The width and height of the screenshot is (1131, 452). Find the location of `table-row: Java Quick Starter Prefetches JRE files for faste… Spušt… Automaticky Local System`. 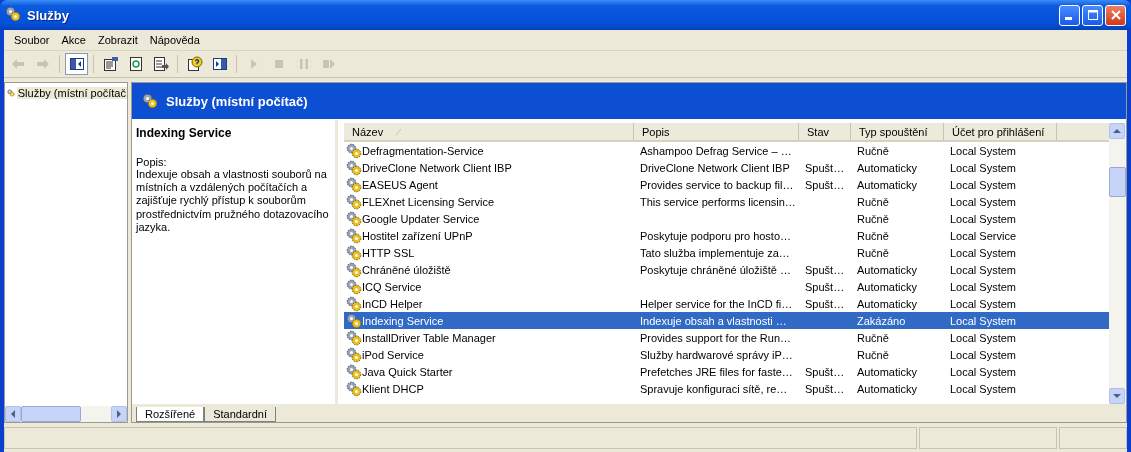

table-row: Java Quick Starter Prefetches JRE files for faste… Spušt… Automaticky Local System is located at coordinates (726, 371).